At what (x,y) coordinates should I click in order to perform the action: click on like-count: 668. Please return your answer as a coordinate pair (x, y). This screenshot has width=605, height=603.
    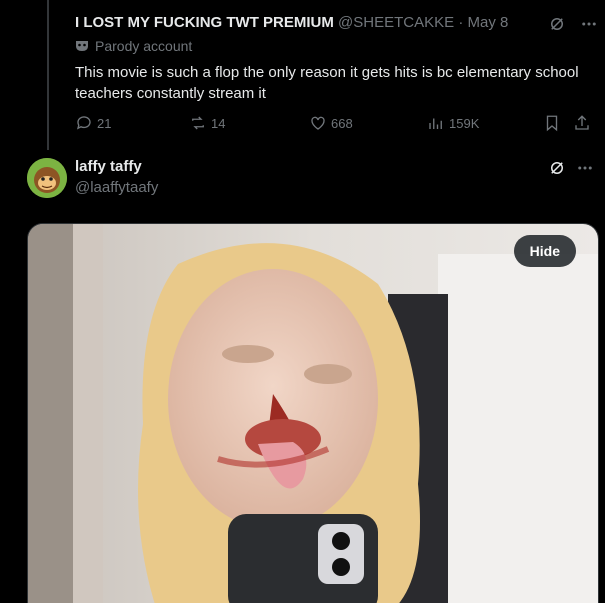
    Looking at the image, I should click on (342, 123).